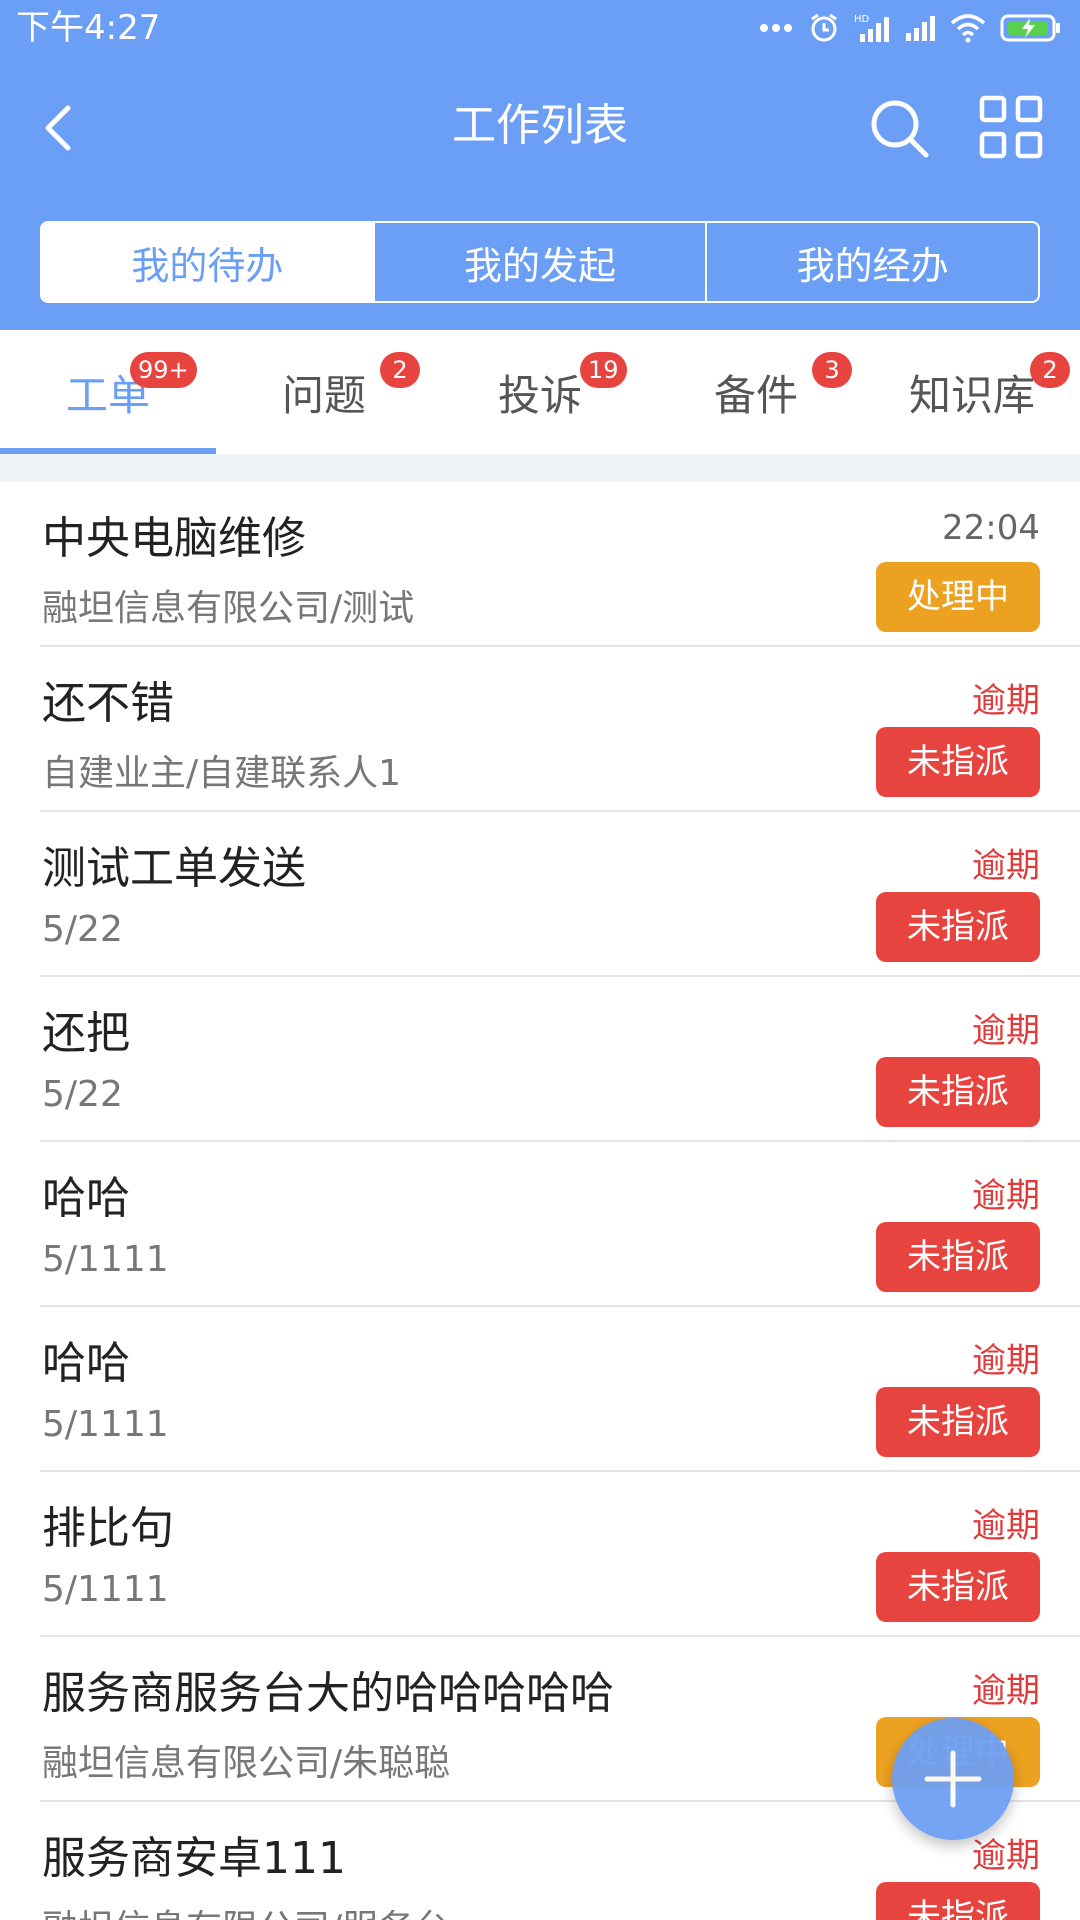  What do you see at coordinates (163, 370) in the screenshot?
I see `tab-badge: 99+` at bounding box center [163, 370].